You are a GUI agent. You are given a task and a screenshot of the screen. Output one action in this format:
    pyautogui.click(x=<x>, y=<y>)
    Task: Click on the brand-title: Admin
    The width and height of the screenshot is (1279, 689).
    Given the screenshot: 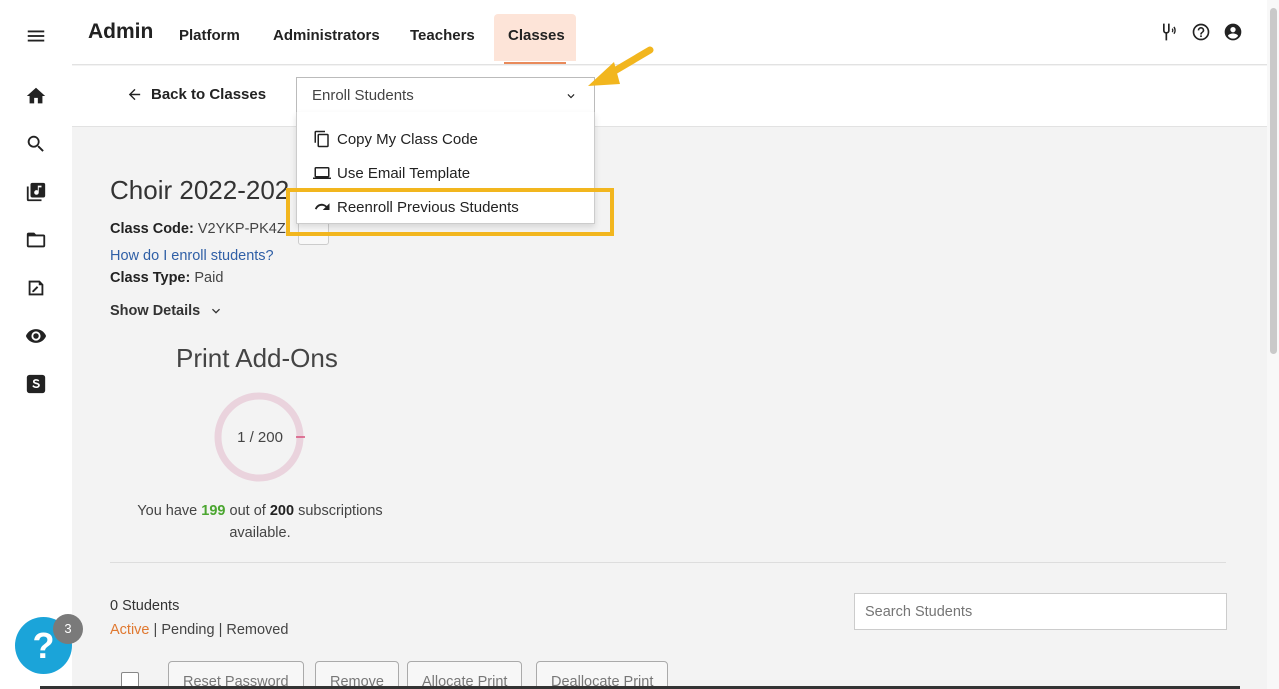 What is the action you would take?
    pyautogui.click(x=121, y=31)
    